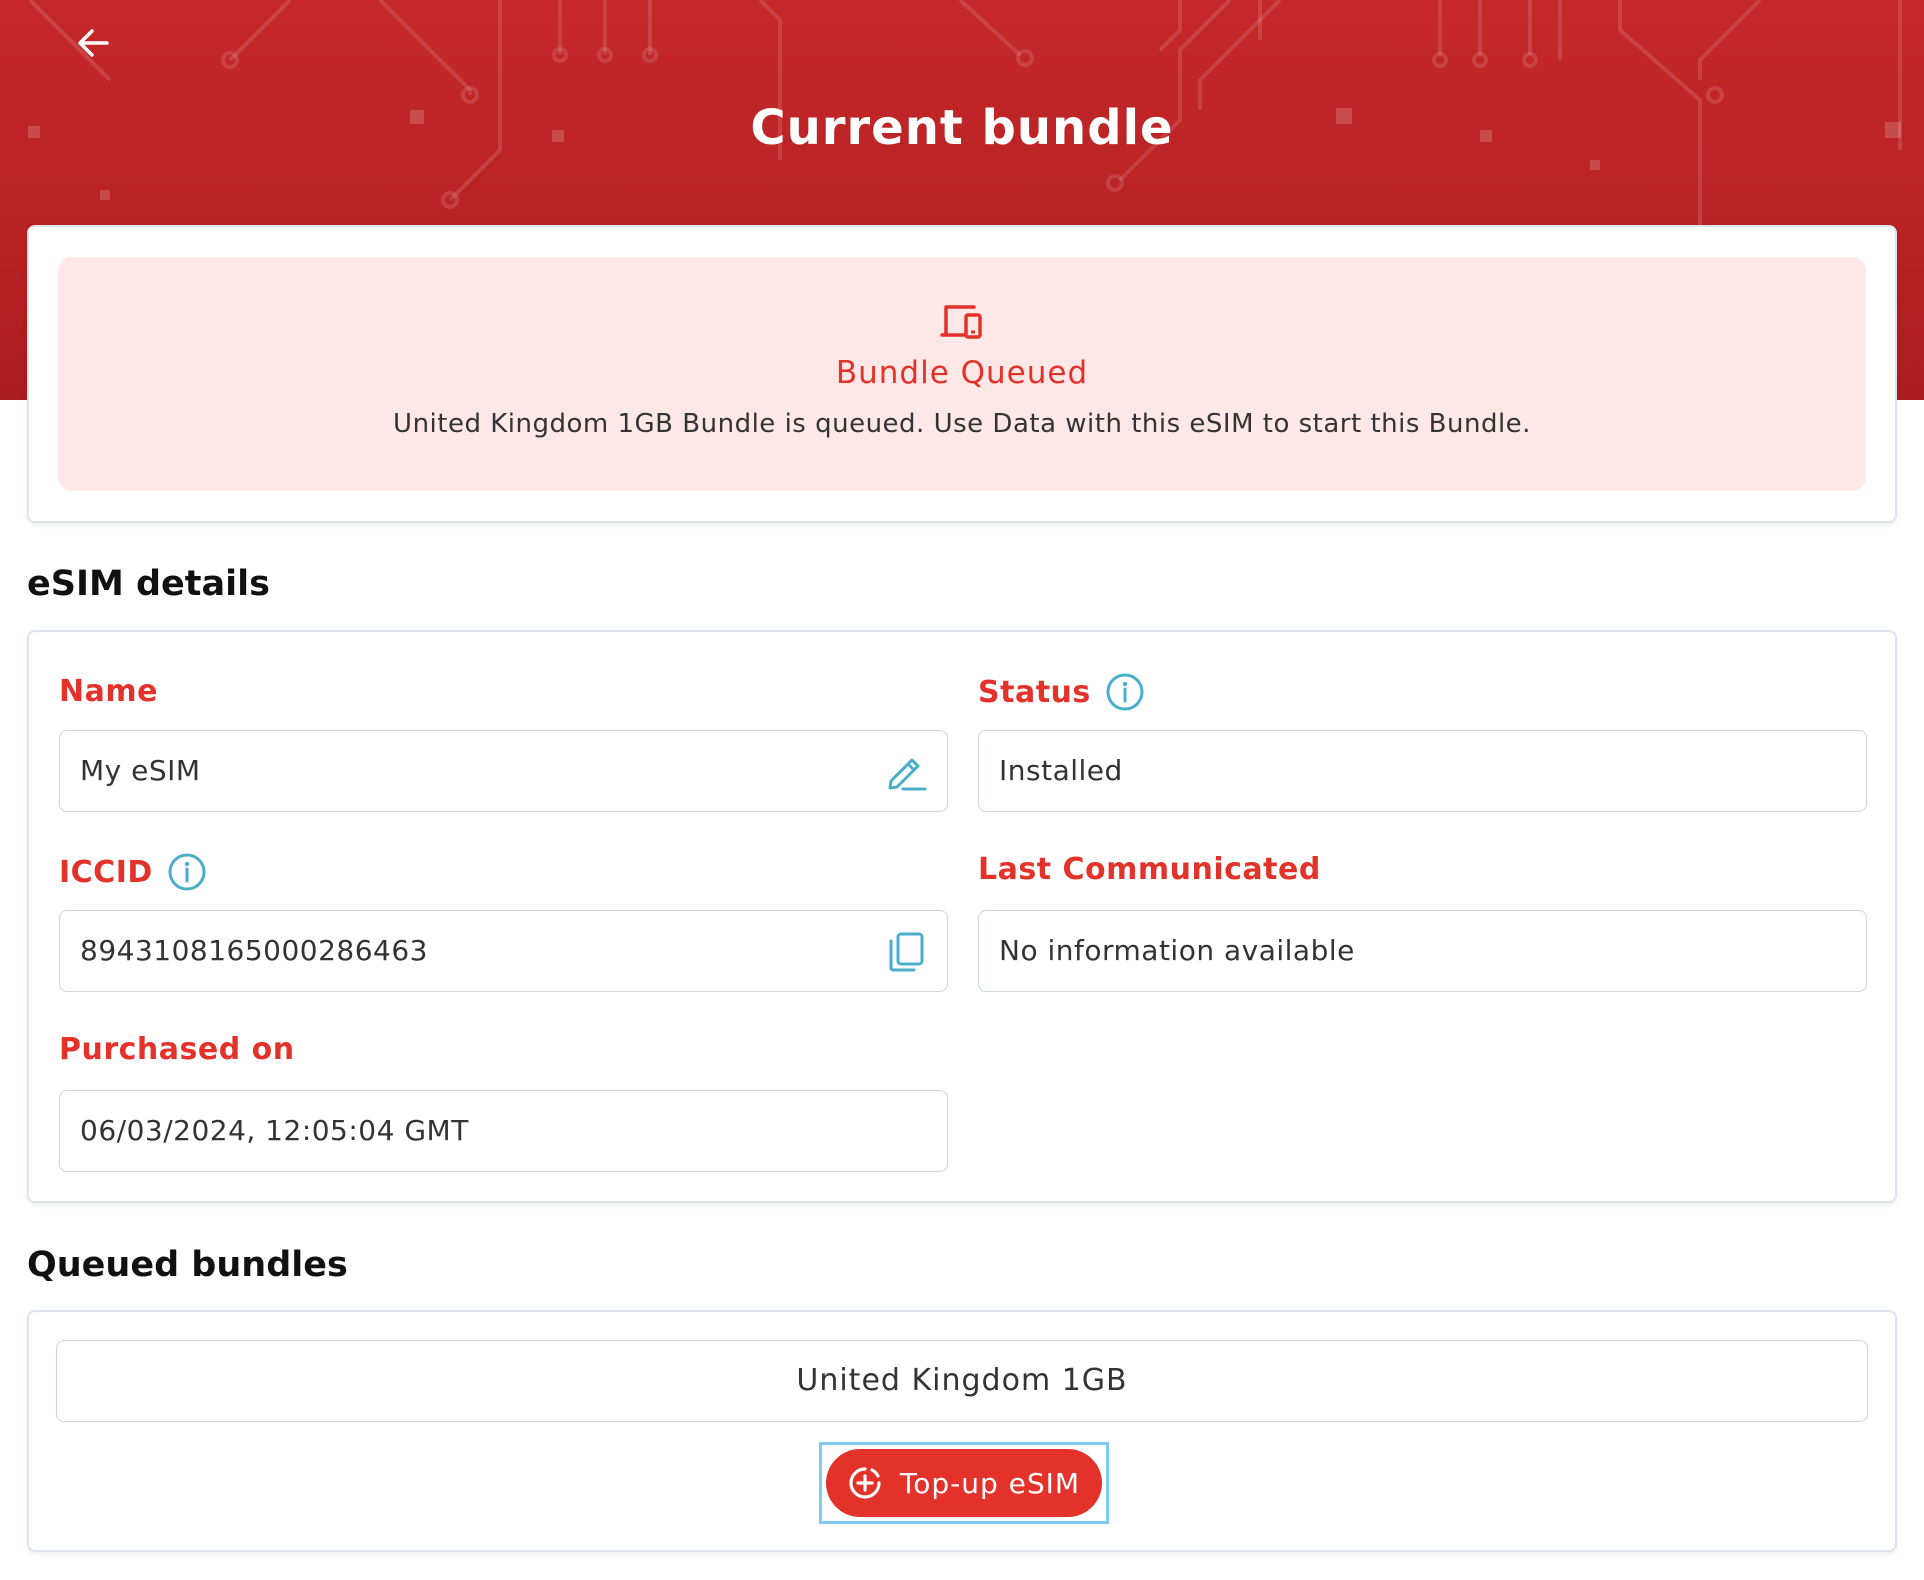 Image resolution: width=1924 pixels, height=1580 pixels. I want to click on purchased-on-field: 06/03/2024, 12:05:04 GMT, so click(503, 1131).